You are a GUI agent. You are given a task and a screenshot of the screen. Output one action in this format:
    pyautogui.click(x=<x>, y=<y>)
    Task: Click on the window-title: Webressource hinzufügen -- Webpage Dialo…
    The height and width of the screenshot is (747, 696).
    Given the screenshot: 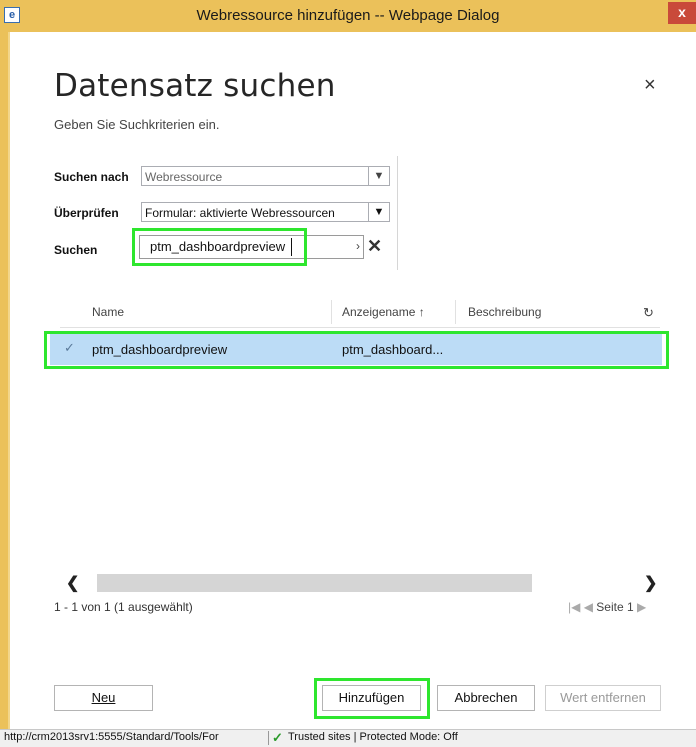 What is the action you would take?
    pyautogui.click(x=348, y=15)
    